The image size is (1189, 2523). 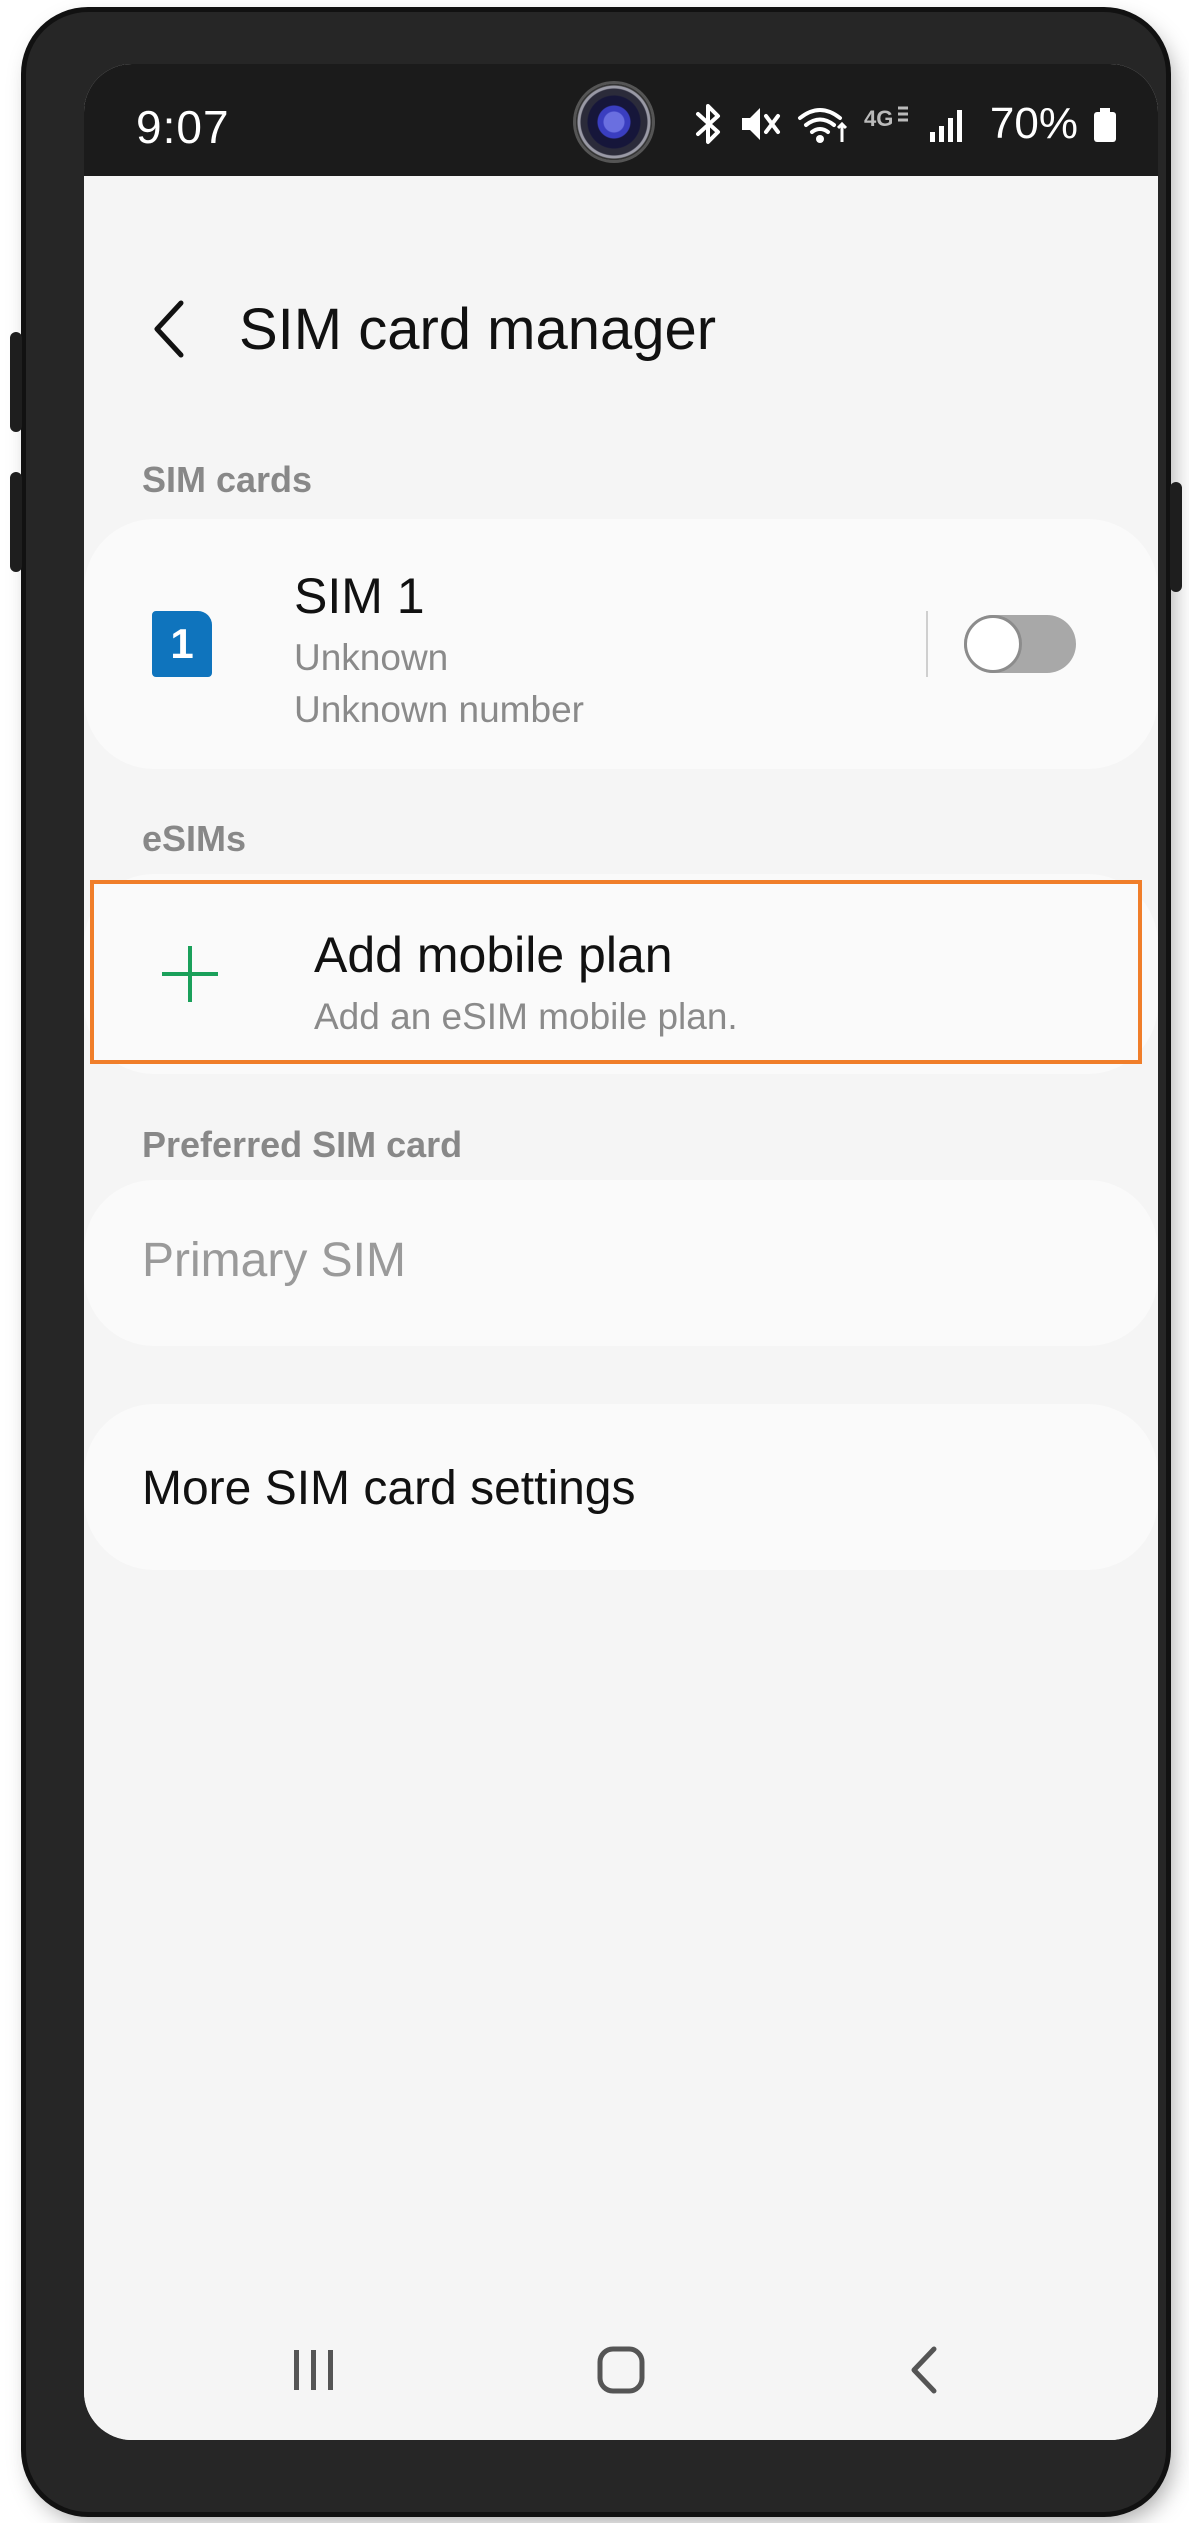 I want to click on home-icon, so click(x=621, y=2370).